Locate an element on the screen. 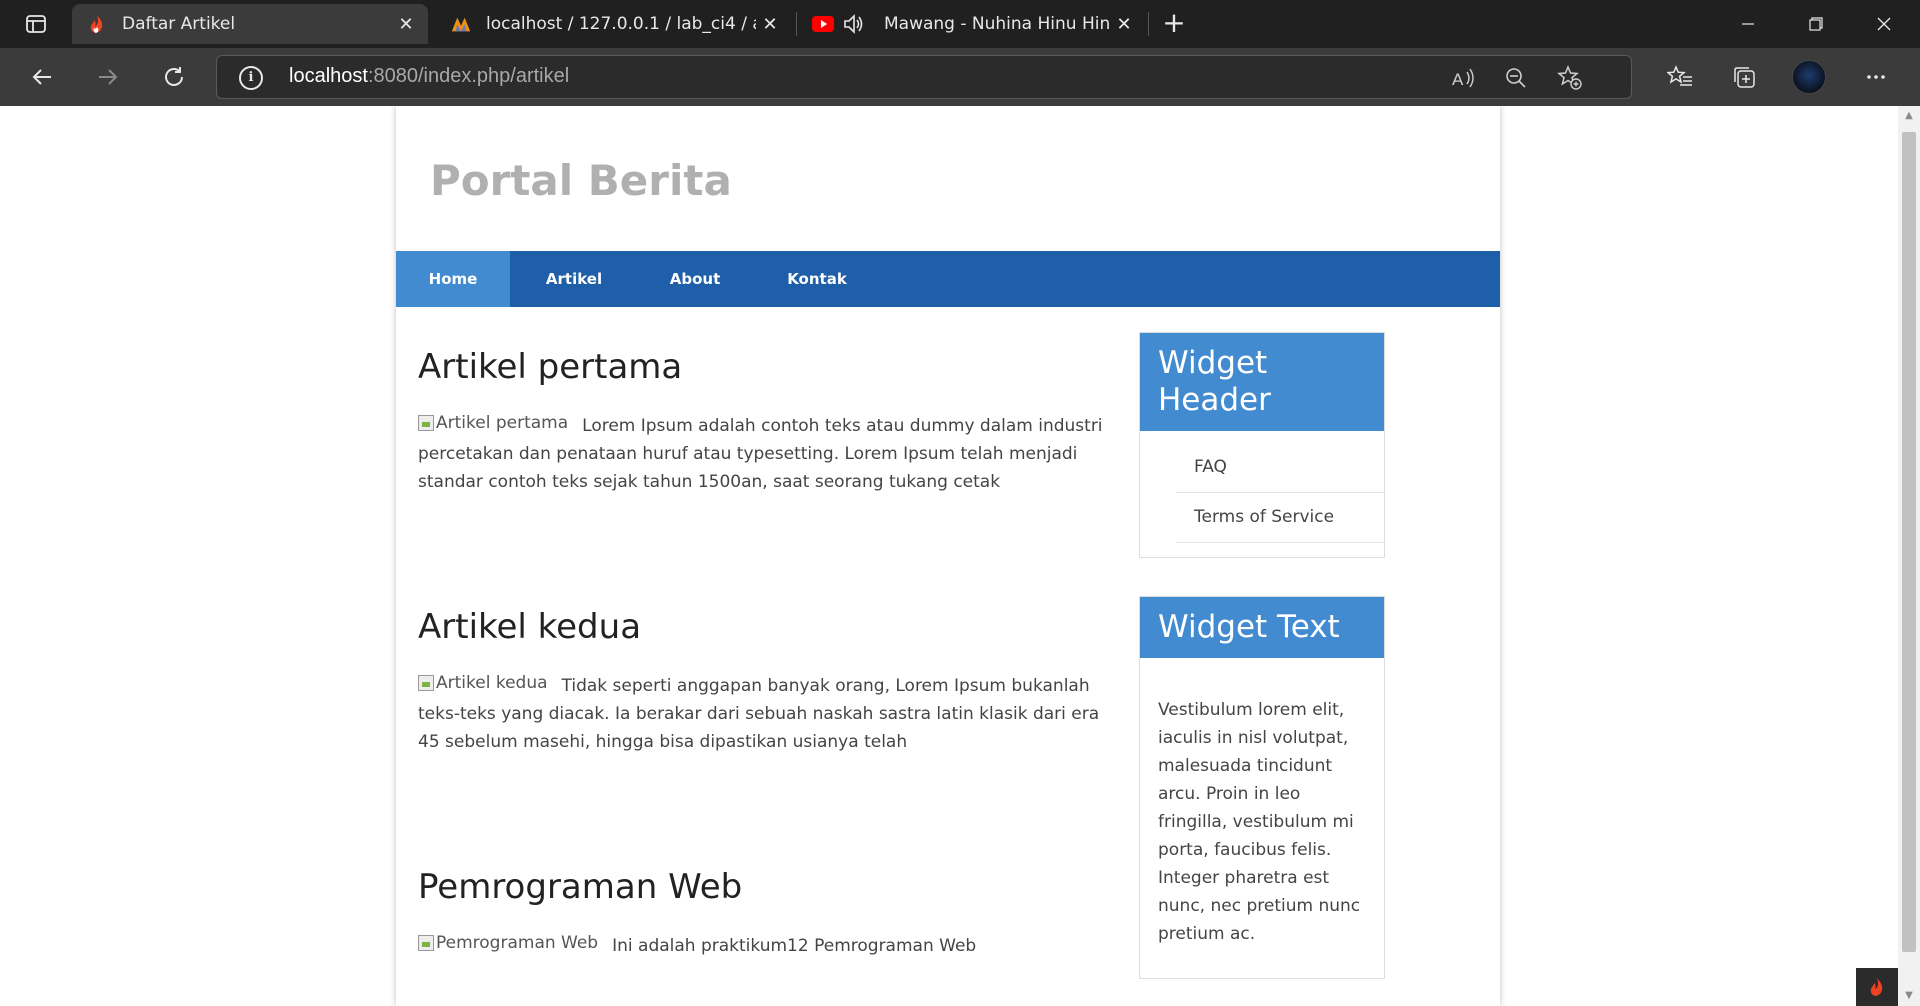 This screenshot has height=1006, width=1920. add-favorite-icon is located at coordinates (1570, 78).